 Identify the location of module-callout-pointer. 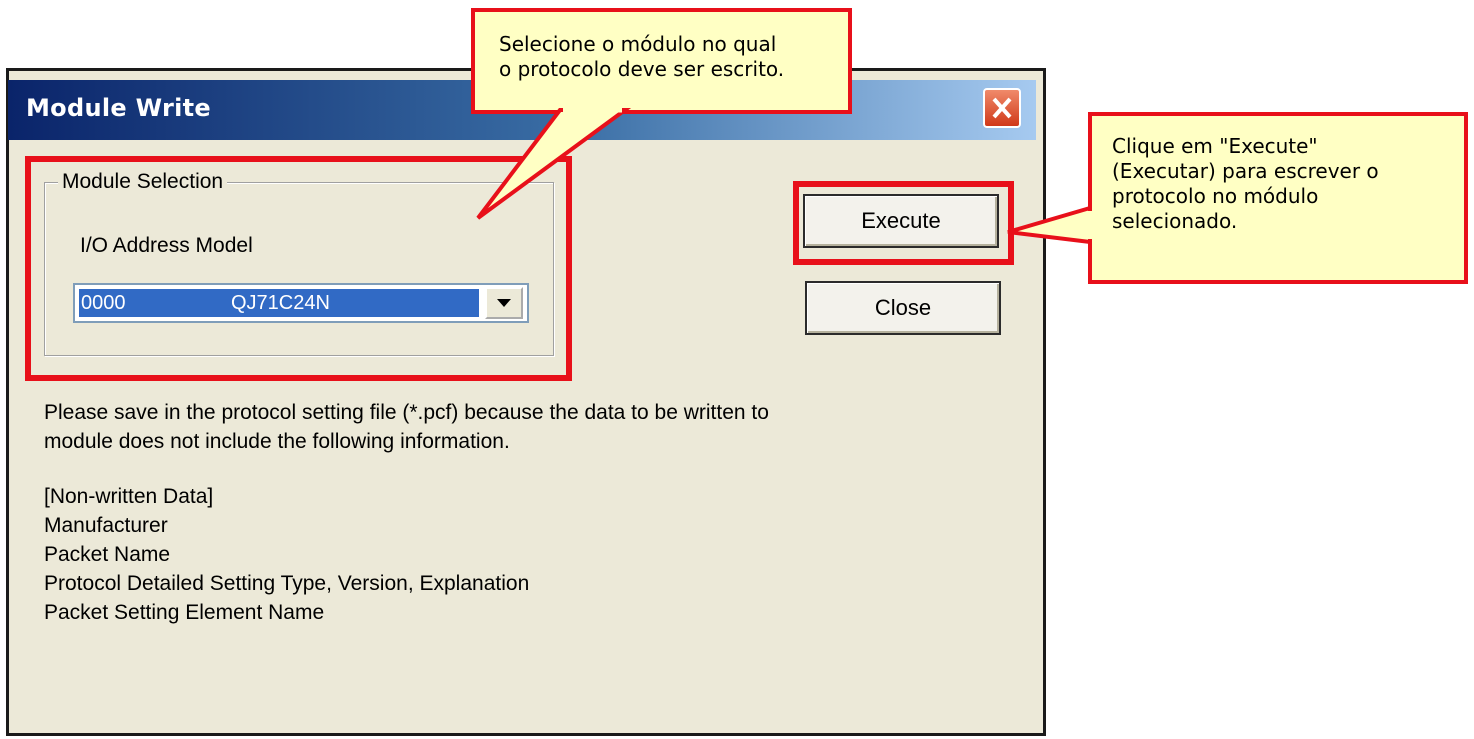
(554, 164).